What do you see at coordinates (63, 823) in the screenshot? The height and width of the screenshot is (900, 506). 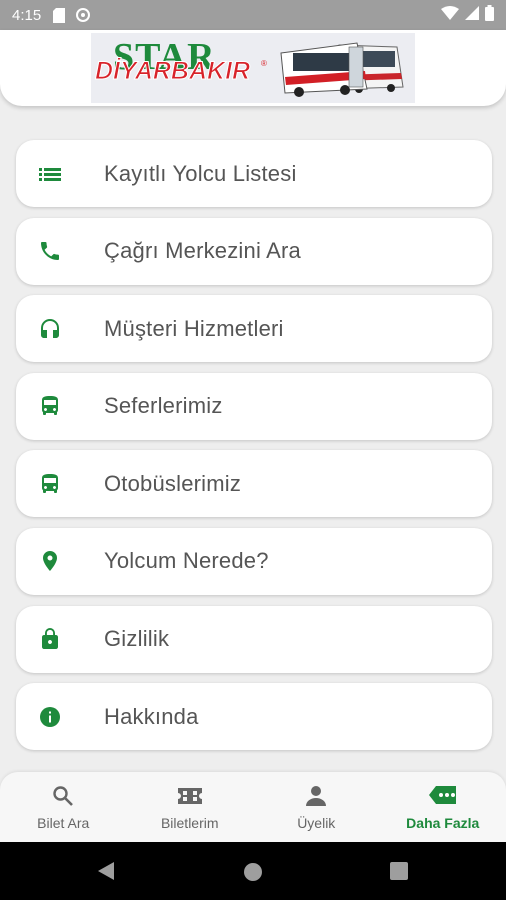 I see `nav-tab-label: Bilet Ara` at bounding box center [63, 823].